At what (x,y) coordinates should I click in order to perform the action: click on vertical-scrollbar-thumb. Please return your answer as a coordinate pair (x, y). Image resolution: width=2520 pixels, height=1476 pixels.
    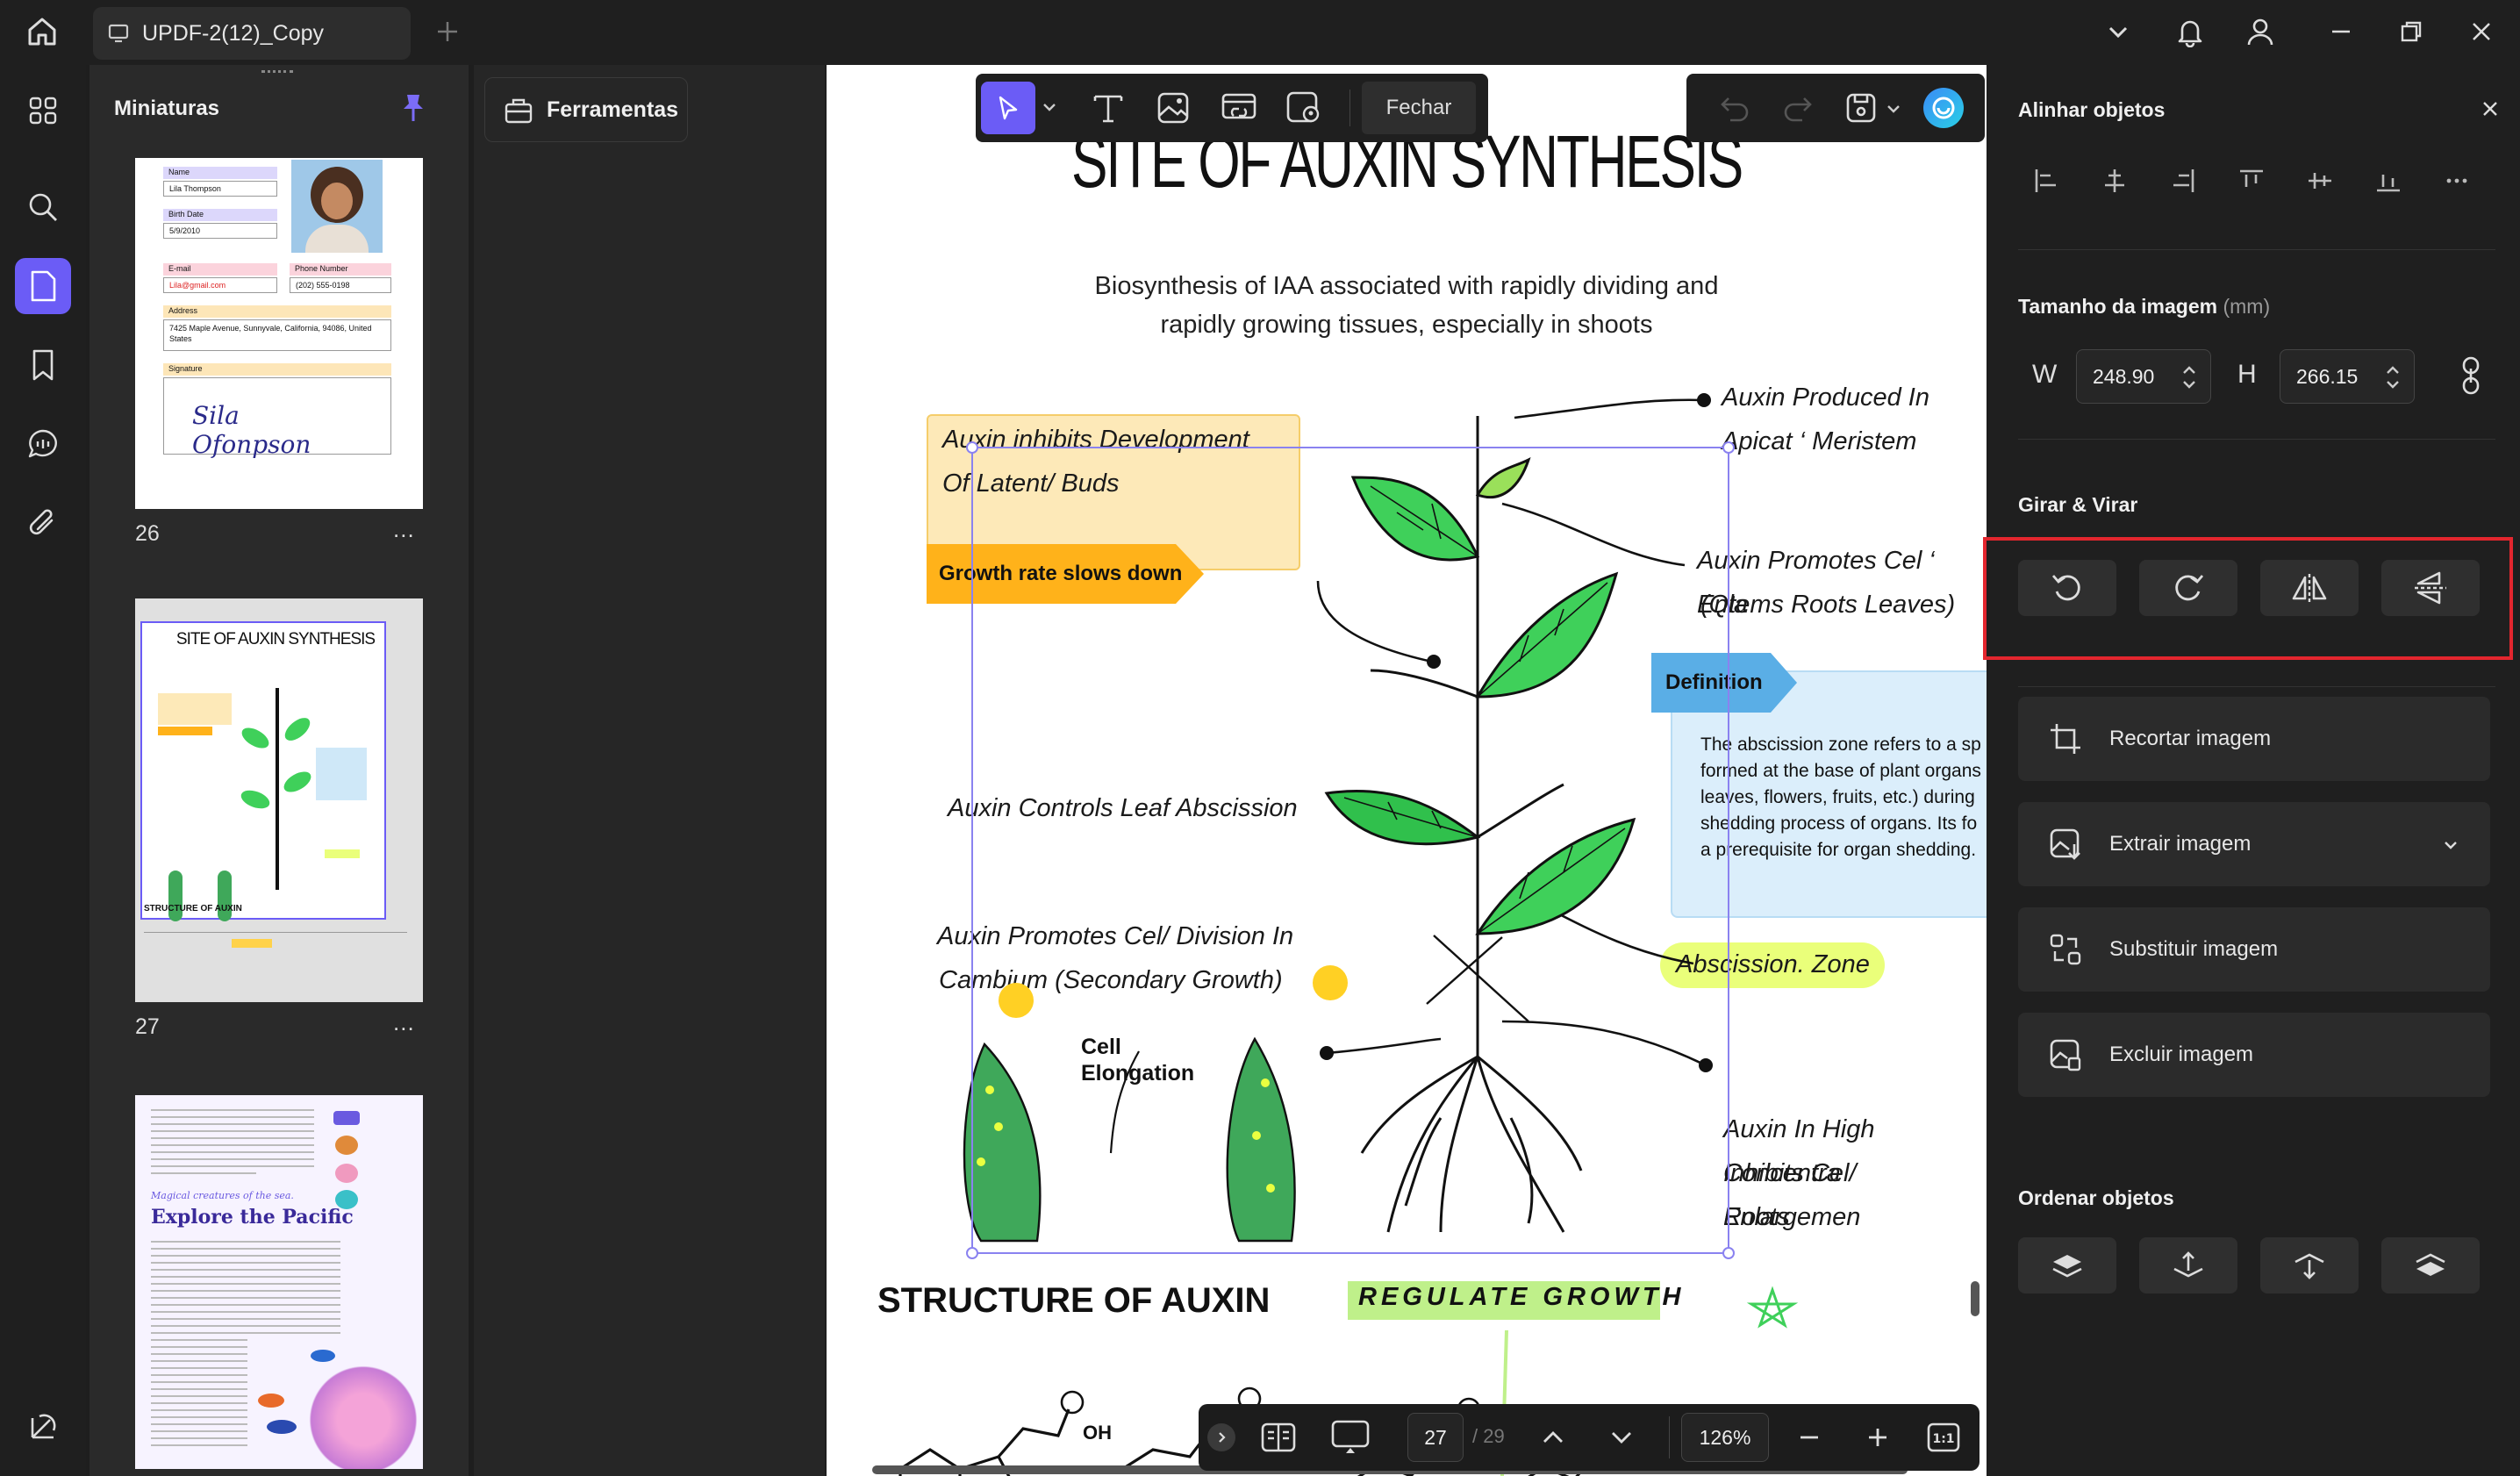
    Looking at the image, I should click on (1975, 1298).